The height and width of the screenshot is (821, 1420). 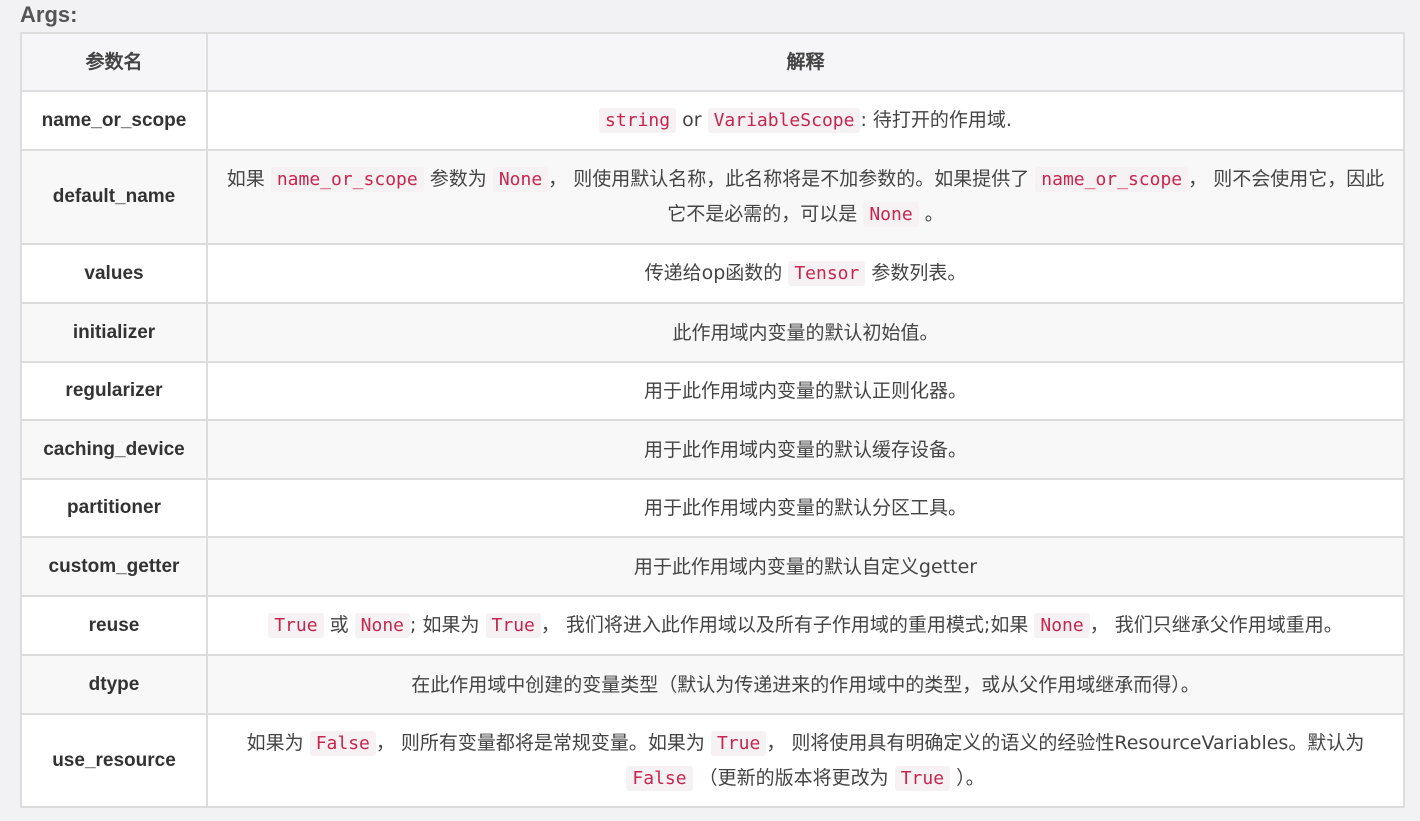 I want to click on description-text: ， 则所有变量都将是常规变量。如果为, so click(x=543, y=742).